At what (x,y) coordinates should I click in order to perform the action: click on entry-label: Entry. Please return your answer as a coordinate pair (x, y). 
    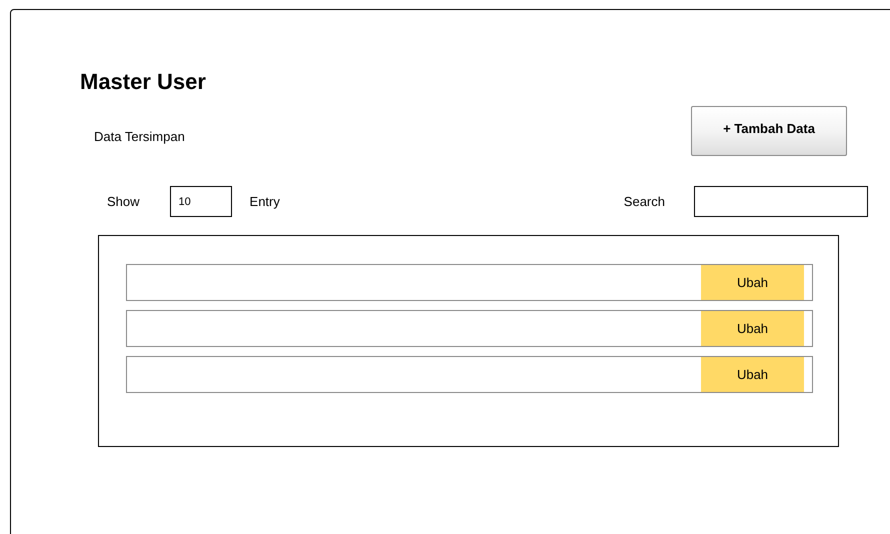
    Looking at the image, I should click on (265, 201).